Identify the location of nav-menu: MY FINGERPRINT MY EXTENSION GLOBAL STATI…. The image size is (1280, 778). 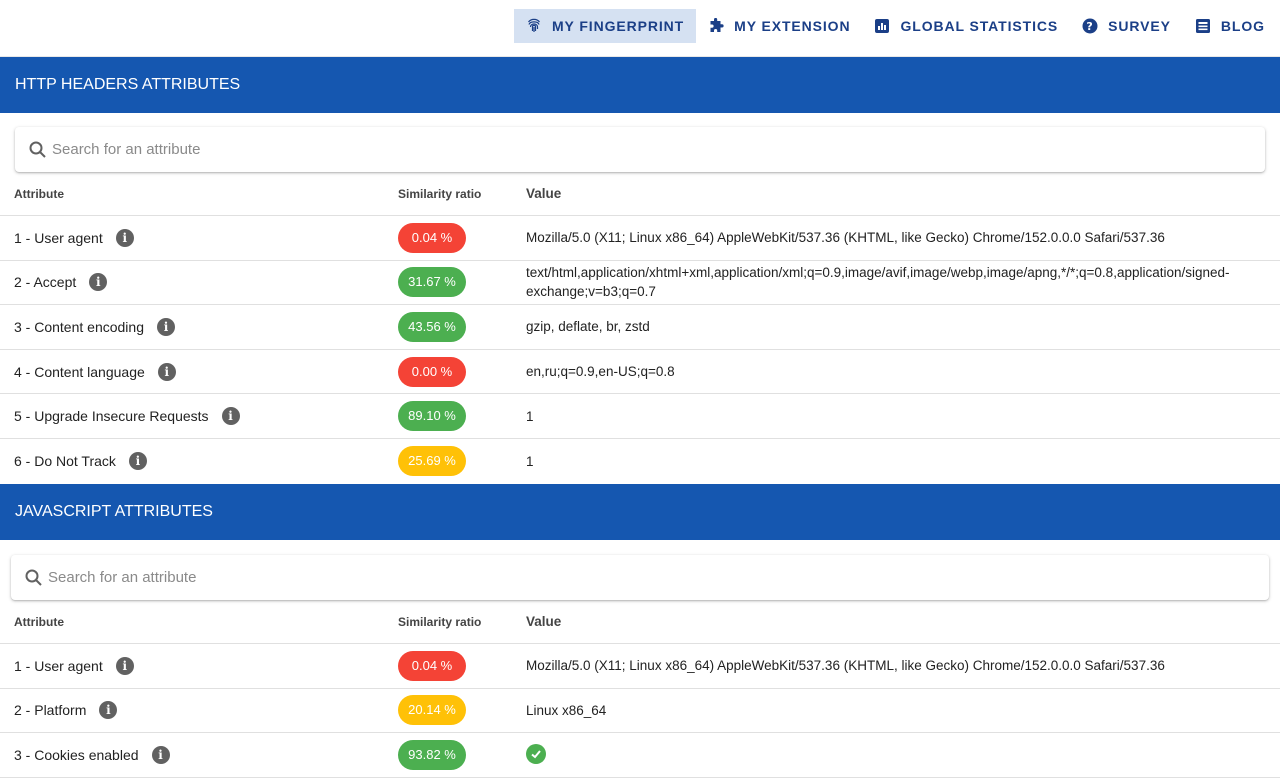
(897, 26).